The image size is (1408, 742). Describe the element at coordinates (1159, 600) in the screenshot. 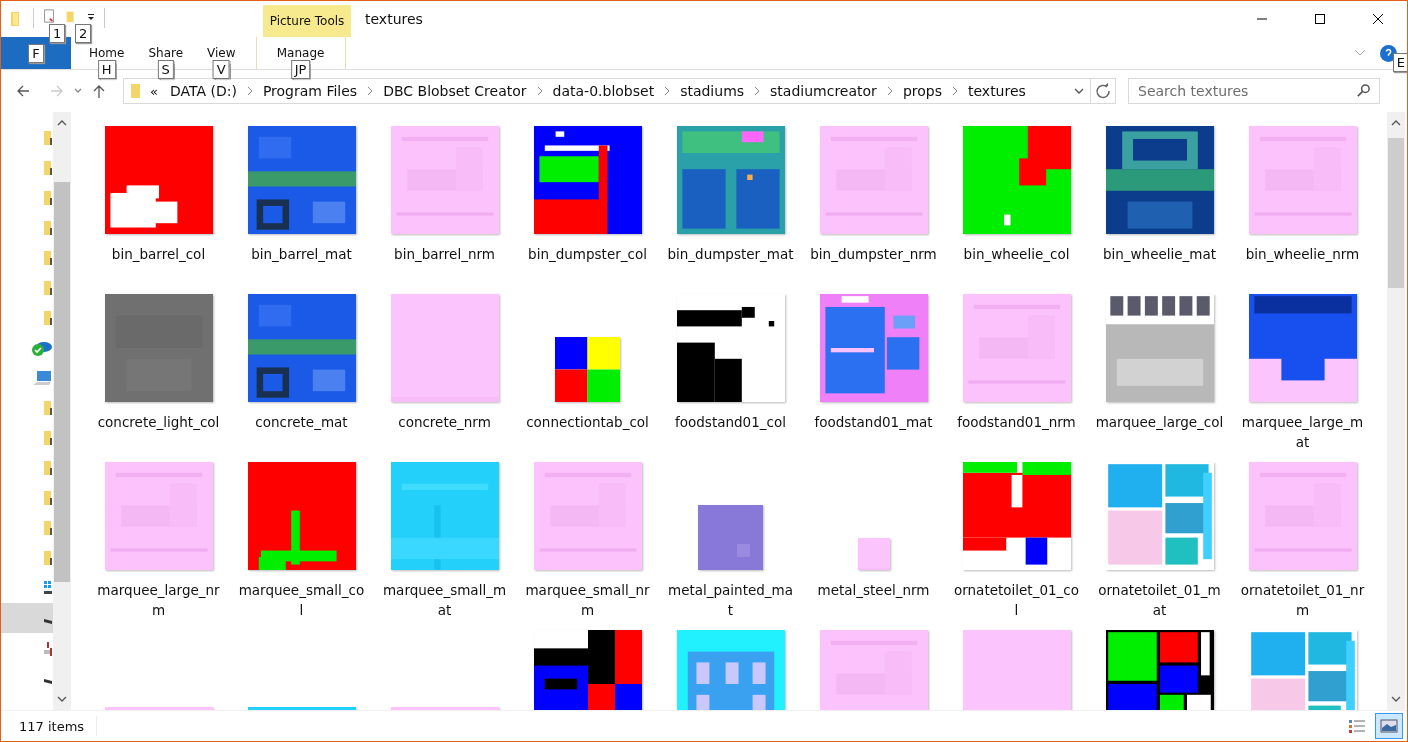

I see `file-name: ornatetoilet_01_mat` at that location.